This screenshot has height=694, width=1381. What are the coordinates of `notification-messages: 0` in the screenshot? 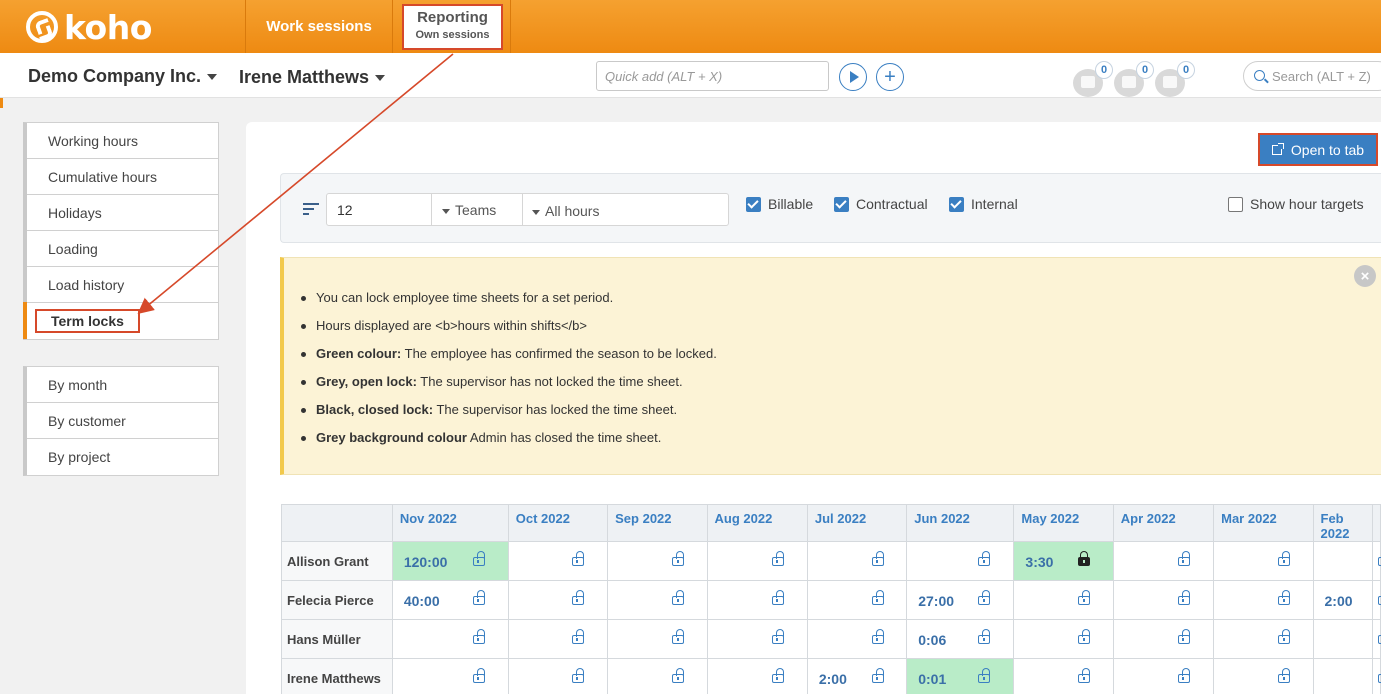 It's located at (1175, 79).